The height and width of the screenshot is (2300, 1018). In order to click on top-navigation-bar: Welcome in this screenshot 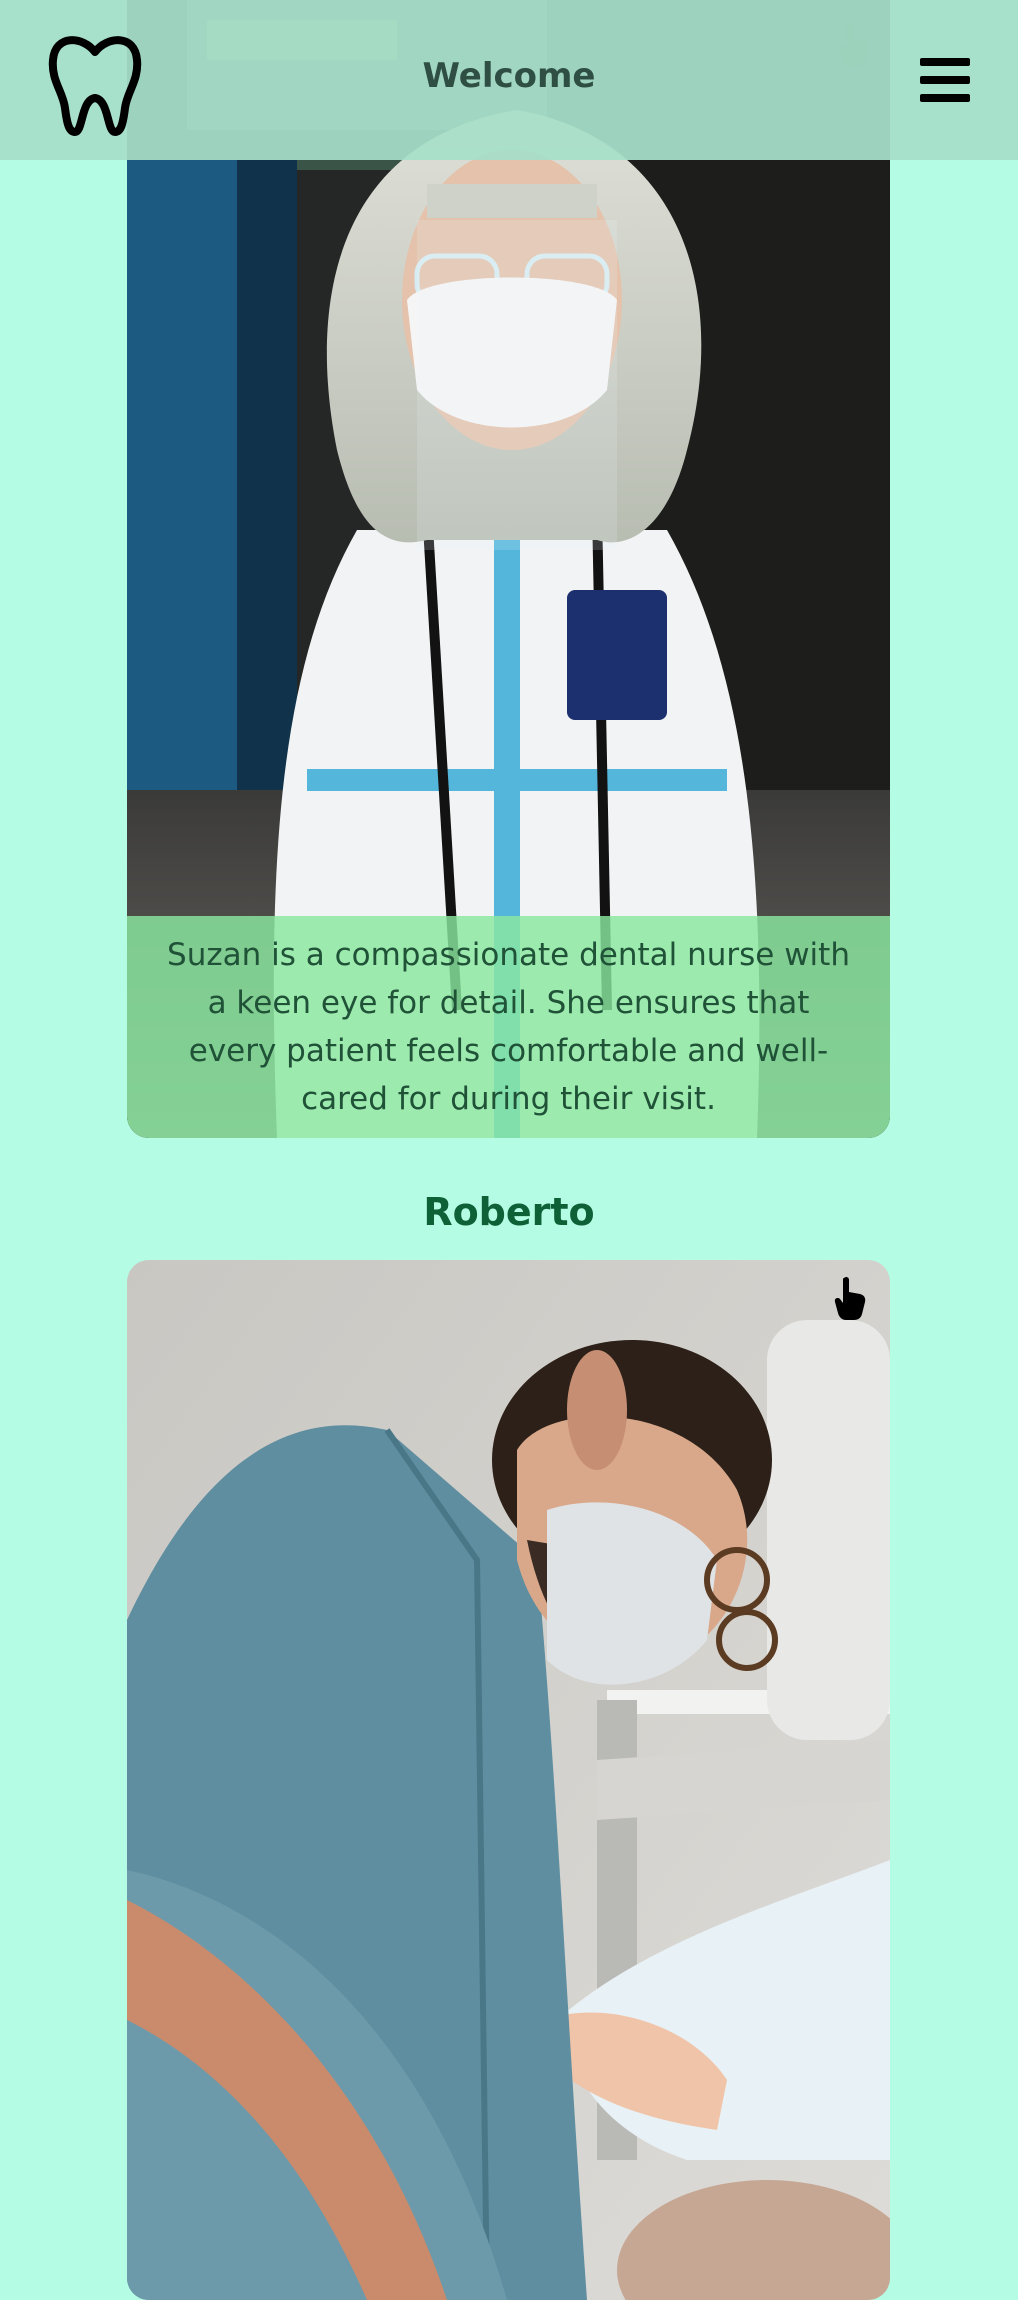, I will do `click(509, 80)`.